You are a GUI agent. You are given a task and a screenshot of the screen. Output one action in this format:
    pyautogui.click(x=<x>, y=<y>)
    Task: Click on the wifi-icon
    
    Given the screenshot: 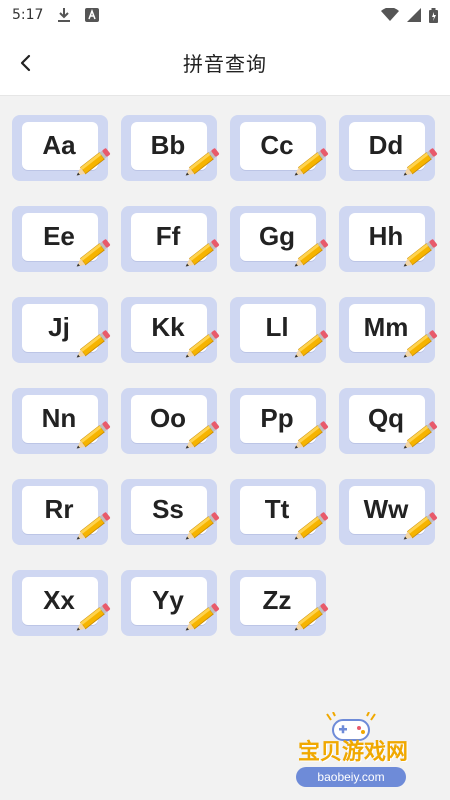 What is the action you would take?
    pyautogui.click(x=390, y=15)
    